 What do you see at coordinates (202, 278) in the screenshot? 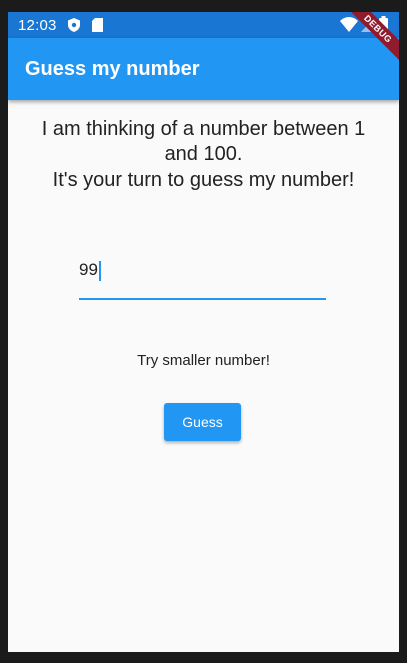
I see `guess-input: 99` at bounding box center [202, 278].